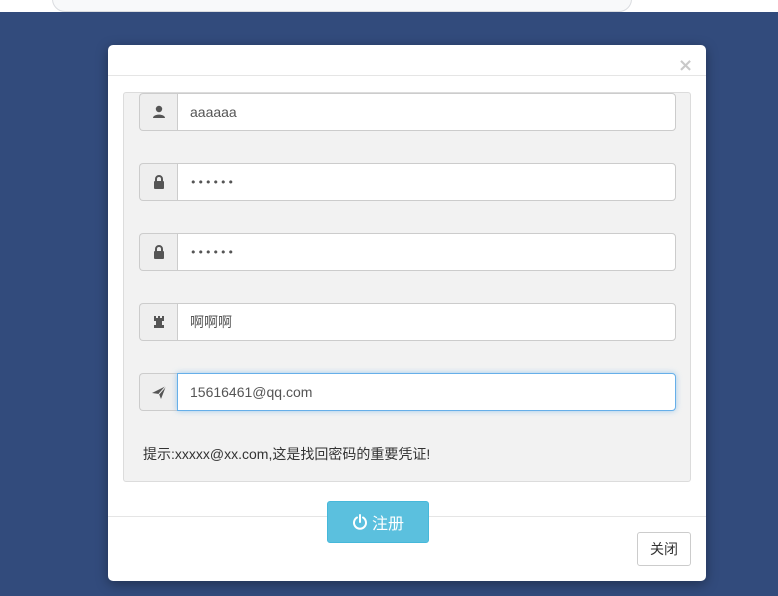 Image resolution: width=778 pixels, height=596 pixels. I want to click on register-label: 注册, so click(387, 523).